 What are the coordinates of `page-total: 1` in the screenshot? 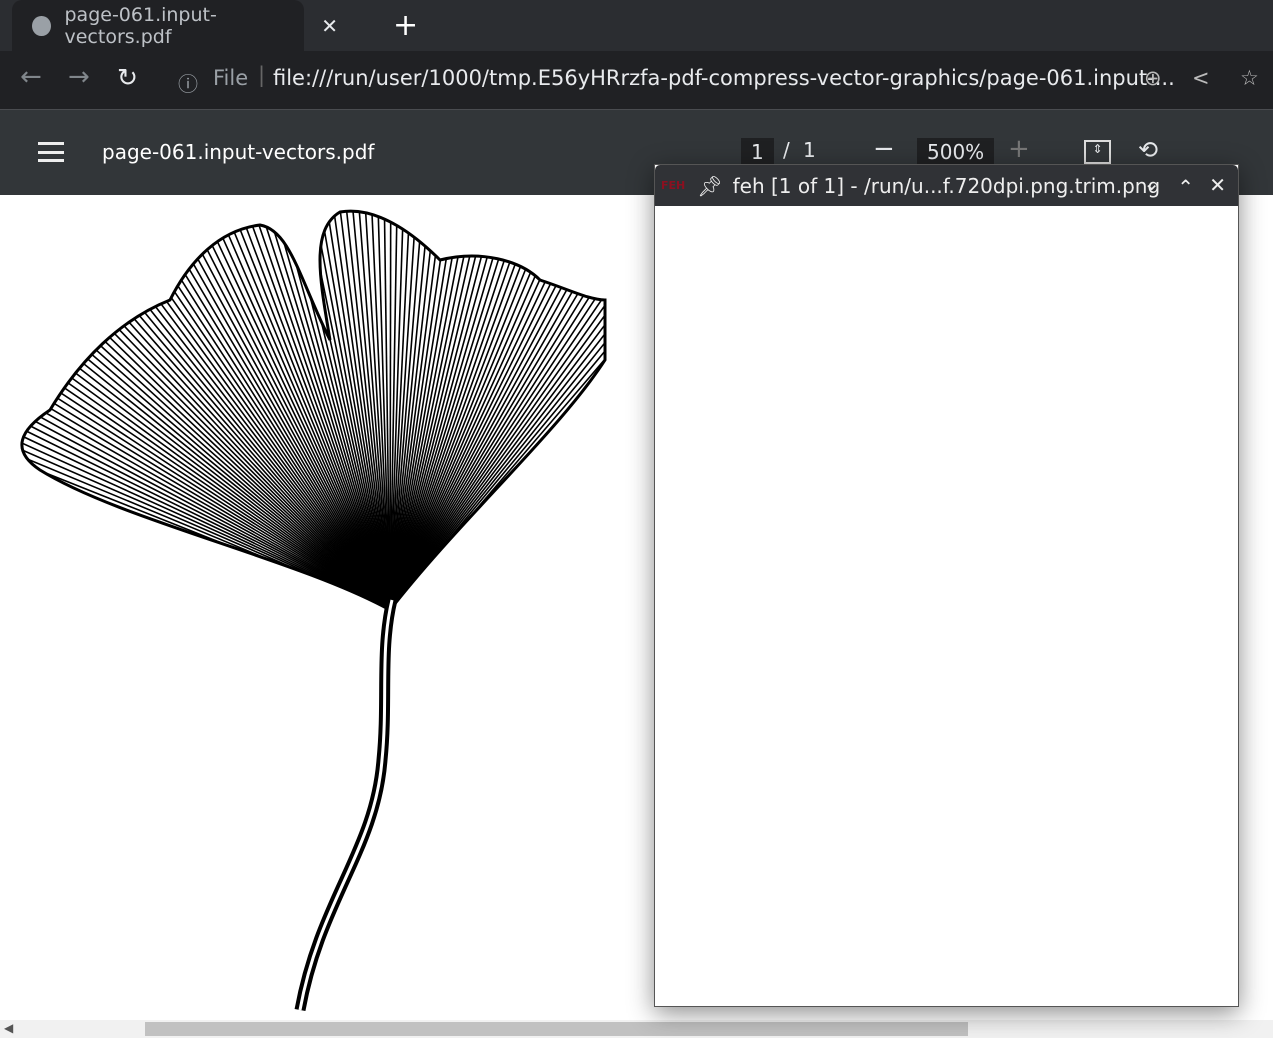 It's located at (809, 150).